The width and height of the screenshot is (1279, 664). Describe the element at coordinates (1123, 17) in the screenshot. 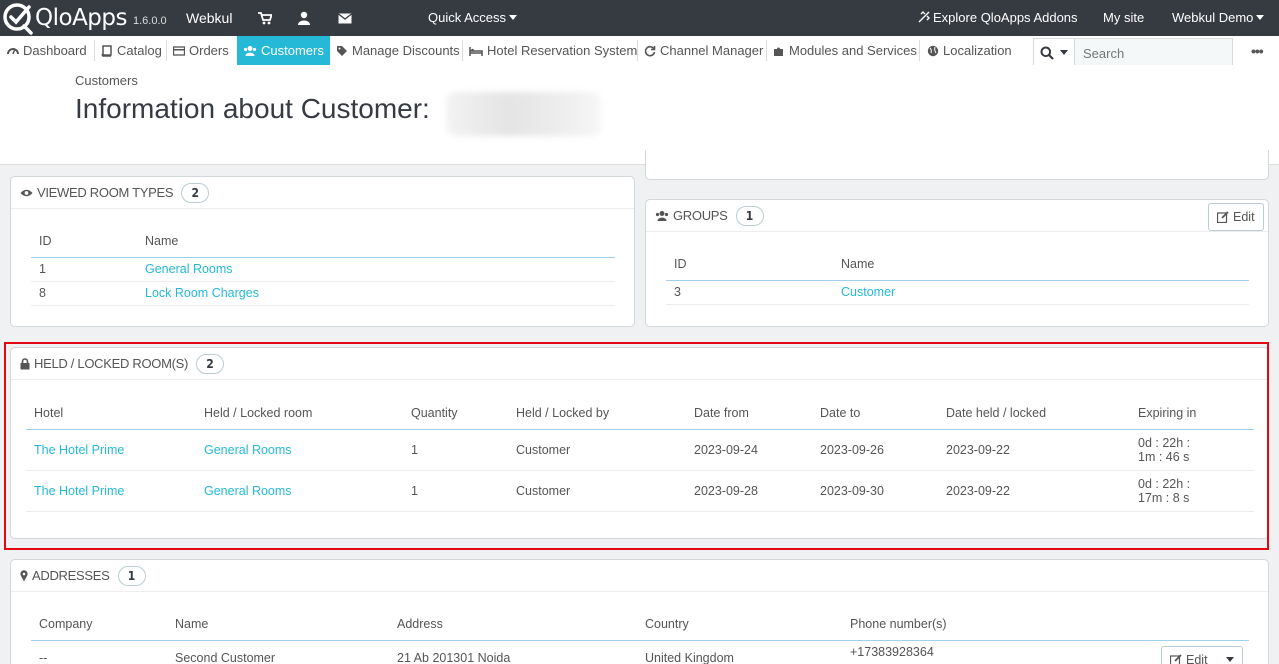

I see `my-site-link: My site` at that location.